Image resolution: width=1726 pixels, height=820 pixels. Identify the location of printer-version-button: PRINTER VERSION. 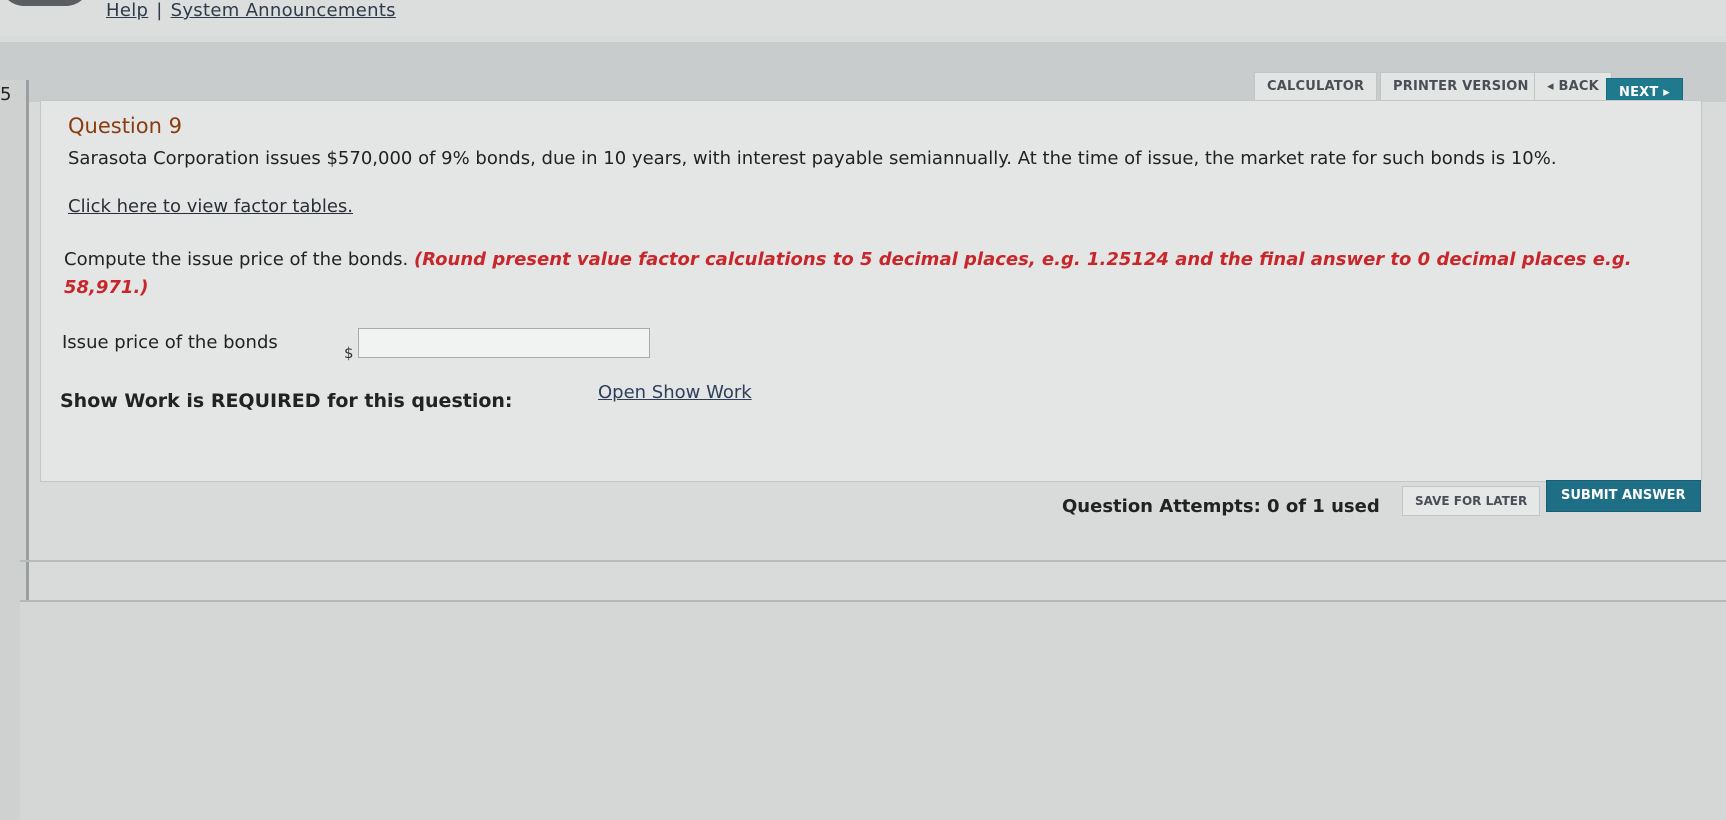
(1461, 87).